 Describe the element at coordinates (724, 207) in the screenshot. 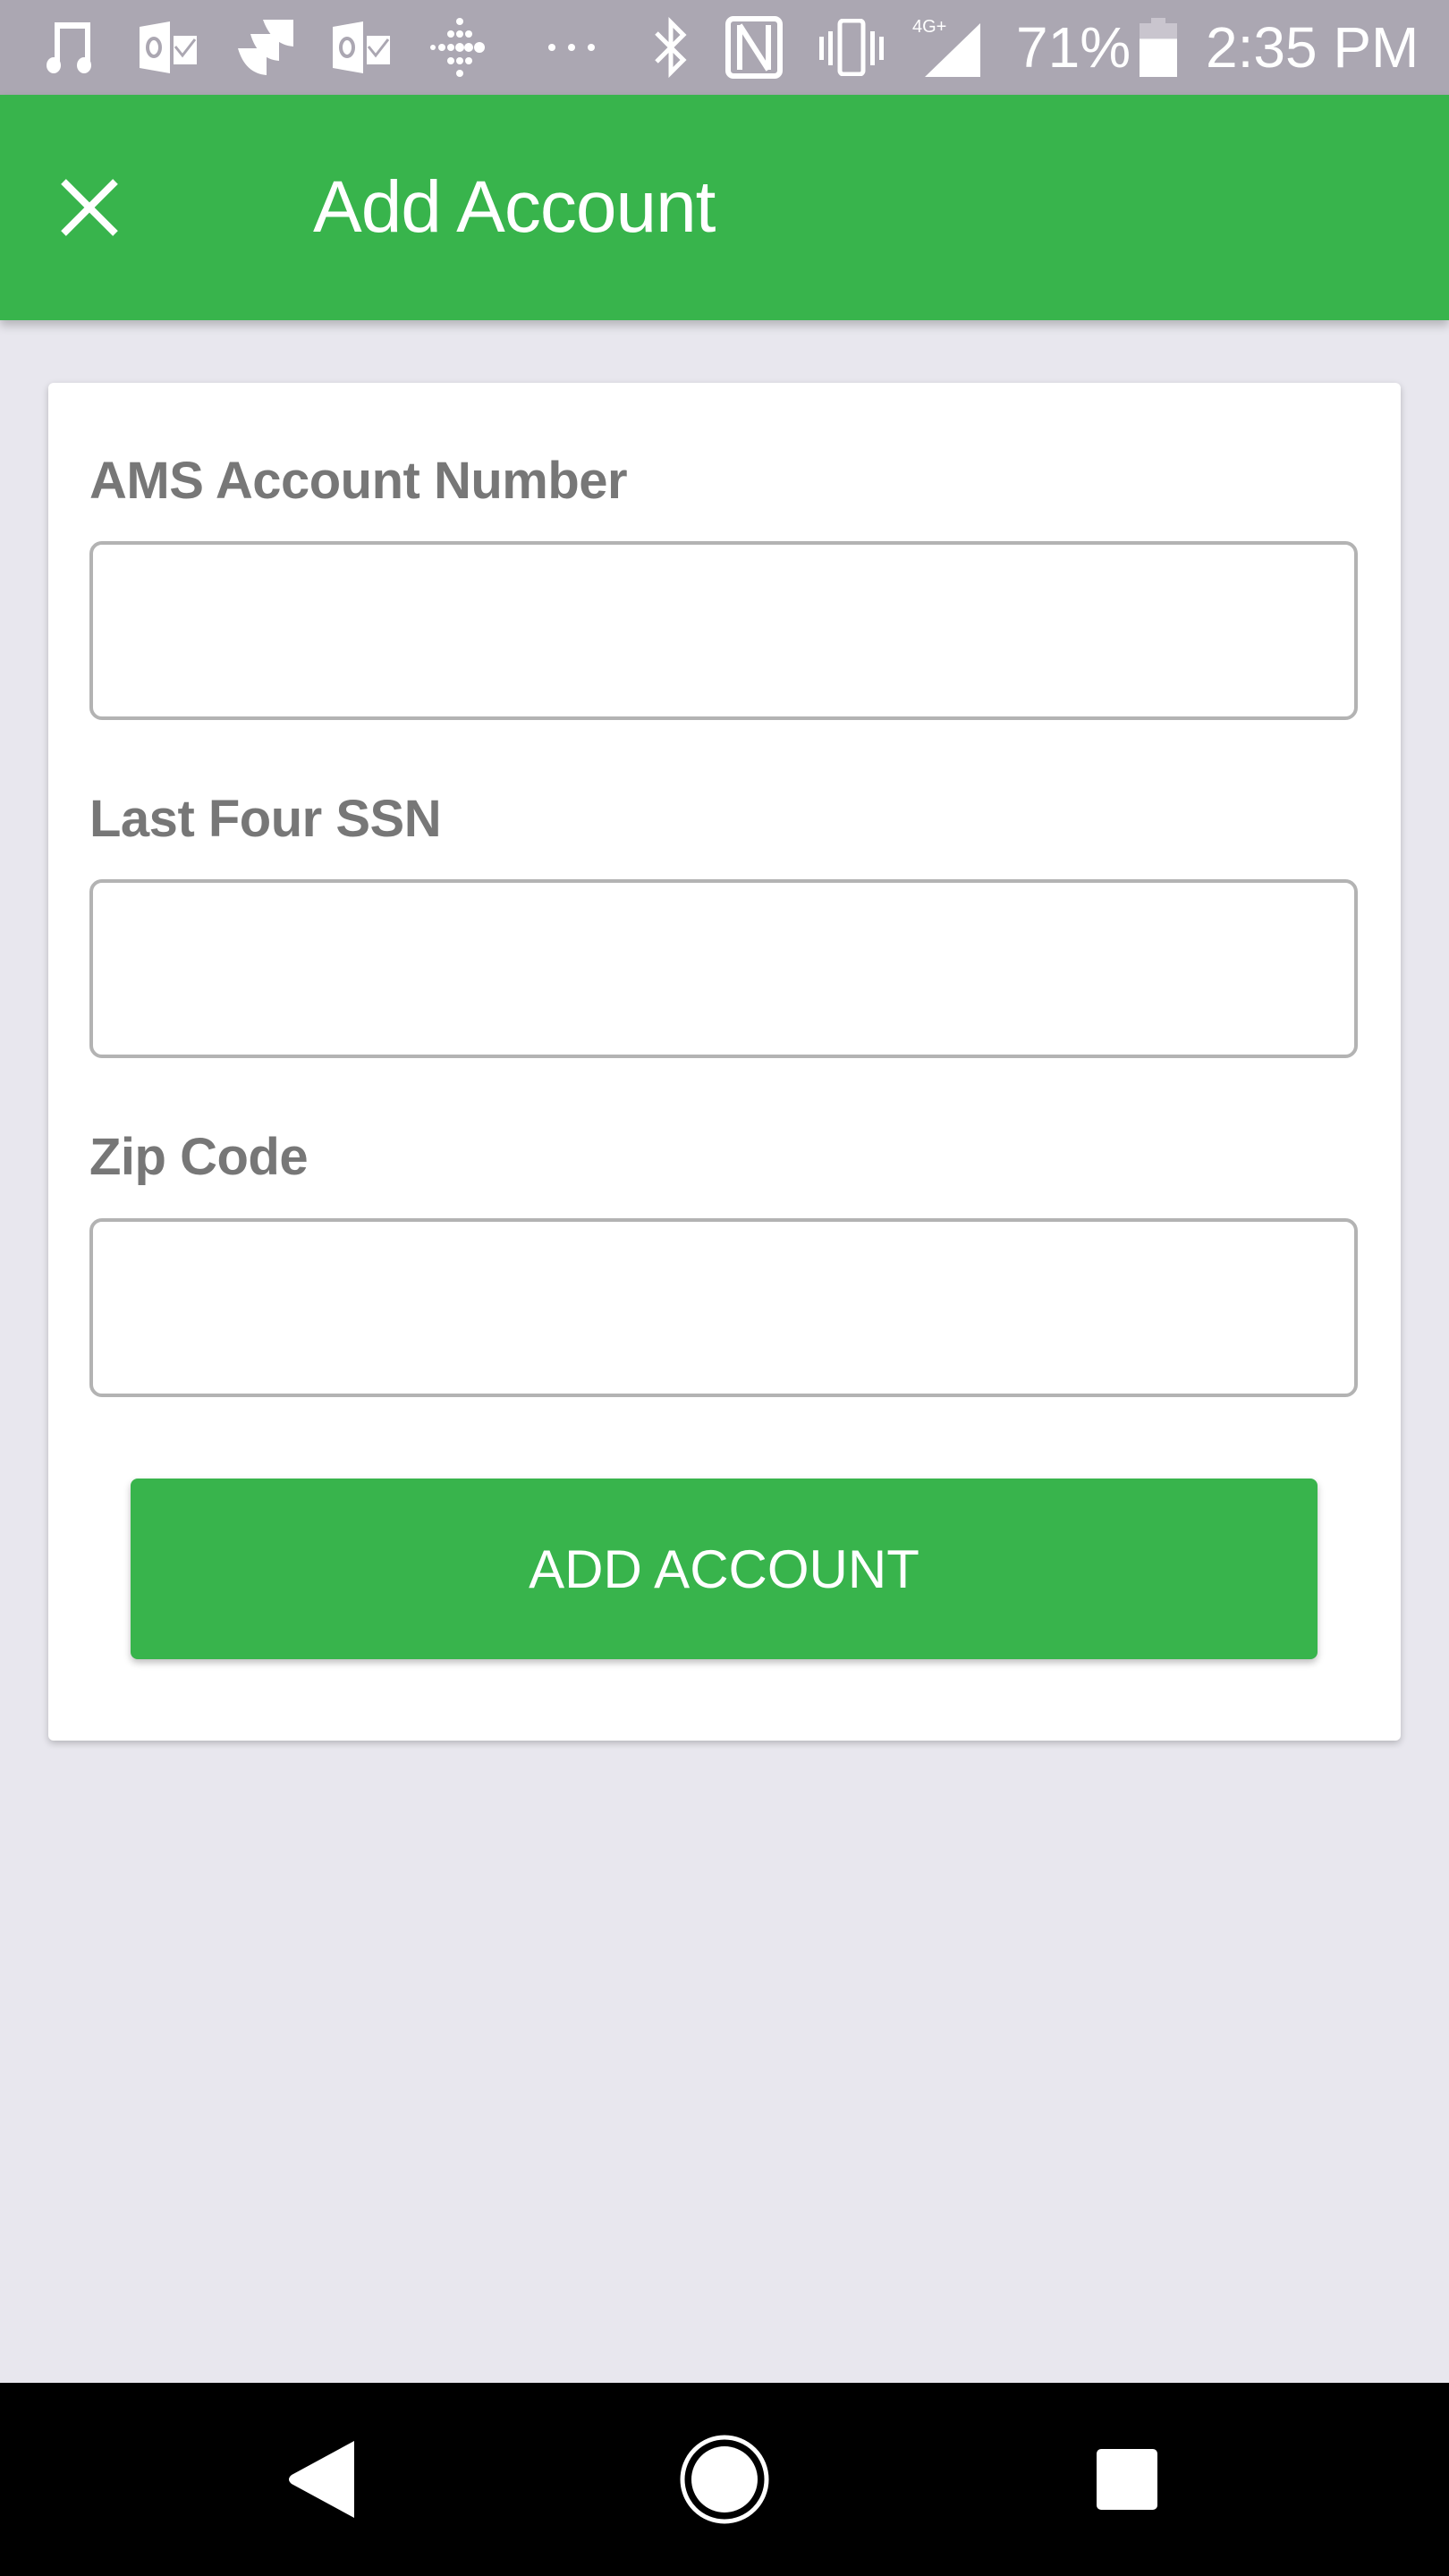

I see `app-bar: Add Account` at that location.